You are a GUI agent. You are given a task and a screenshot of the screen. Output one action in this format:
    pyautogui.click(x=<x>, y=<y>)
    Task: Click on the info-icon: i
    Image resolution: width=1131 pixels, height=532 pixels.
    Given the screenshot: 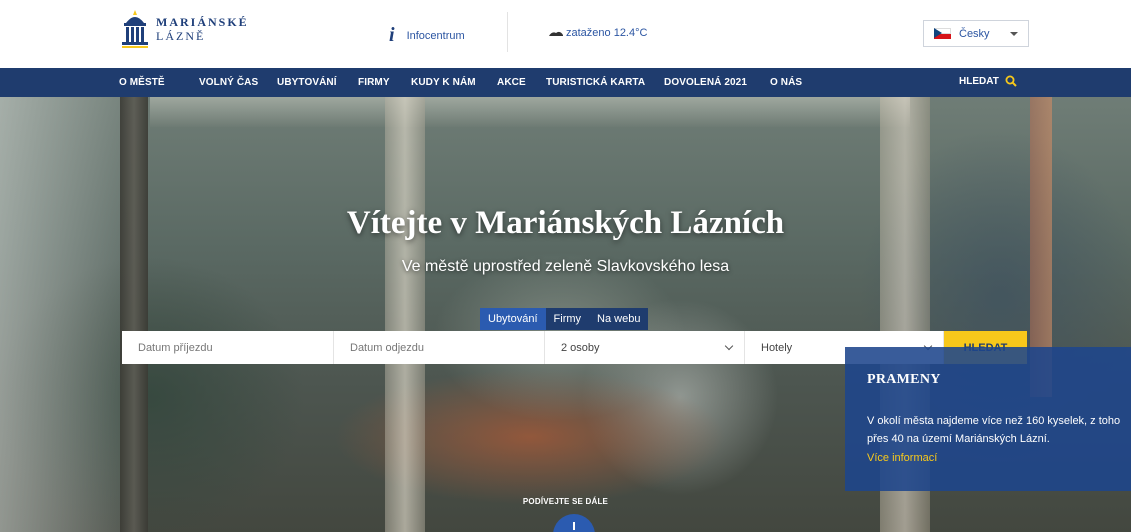 What is the action you would take?
    pyautogui.click(x=392, y=35)
    